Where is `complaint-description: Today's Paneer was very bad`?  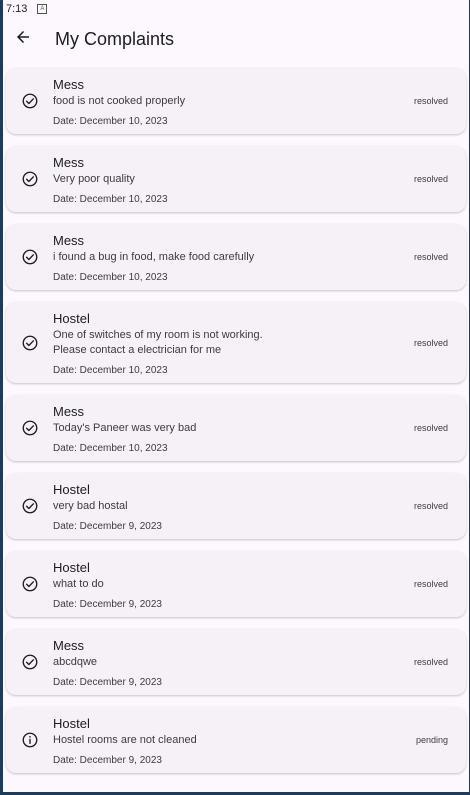 complaint-description: Today's Paneer was very bad is located at coordinates (125, 428).